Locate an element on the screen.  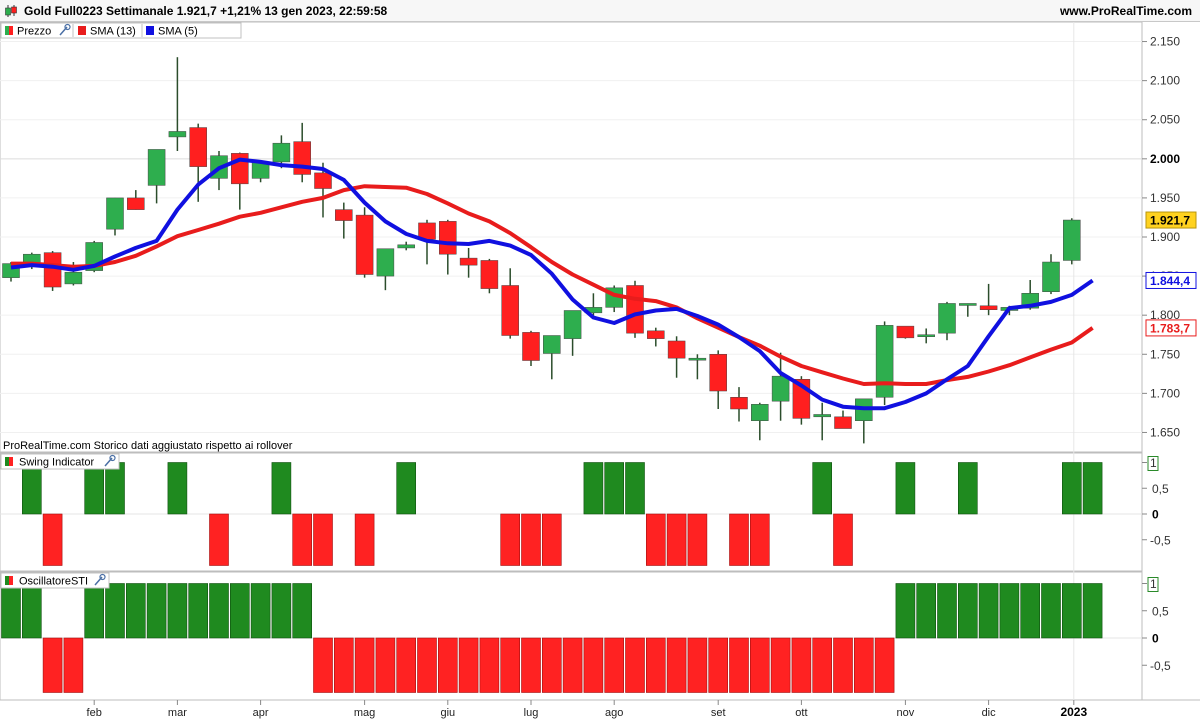
price-tick-label: 1.950 is located at coordinates (1165, 198).